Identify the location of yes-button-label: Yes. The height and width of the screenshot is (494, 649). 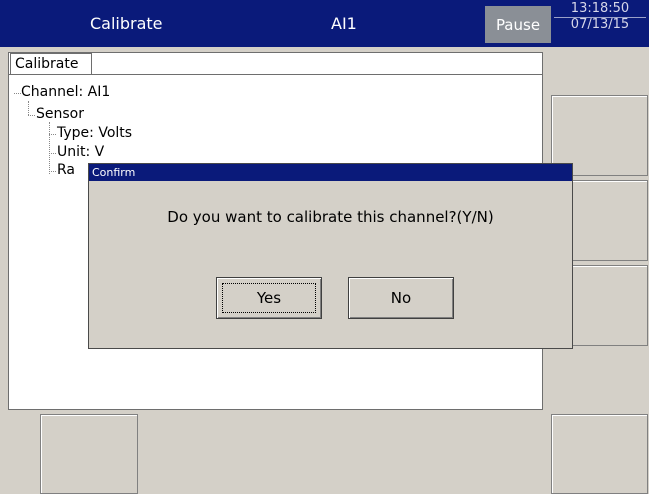
(269, 298).